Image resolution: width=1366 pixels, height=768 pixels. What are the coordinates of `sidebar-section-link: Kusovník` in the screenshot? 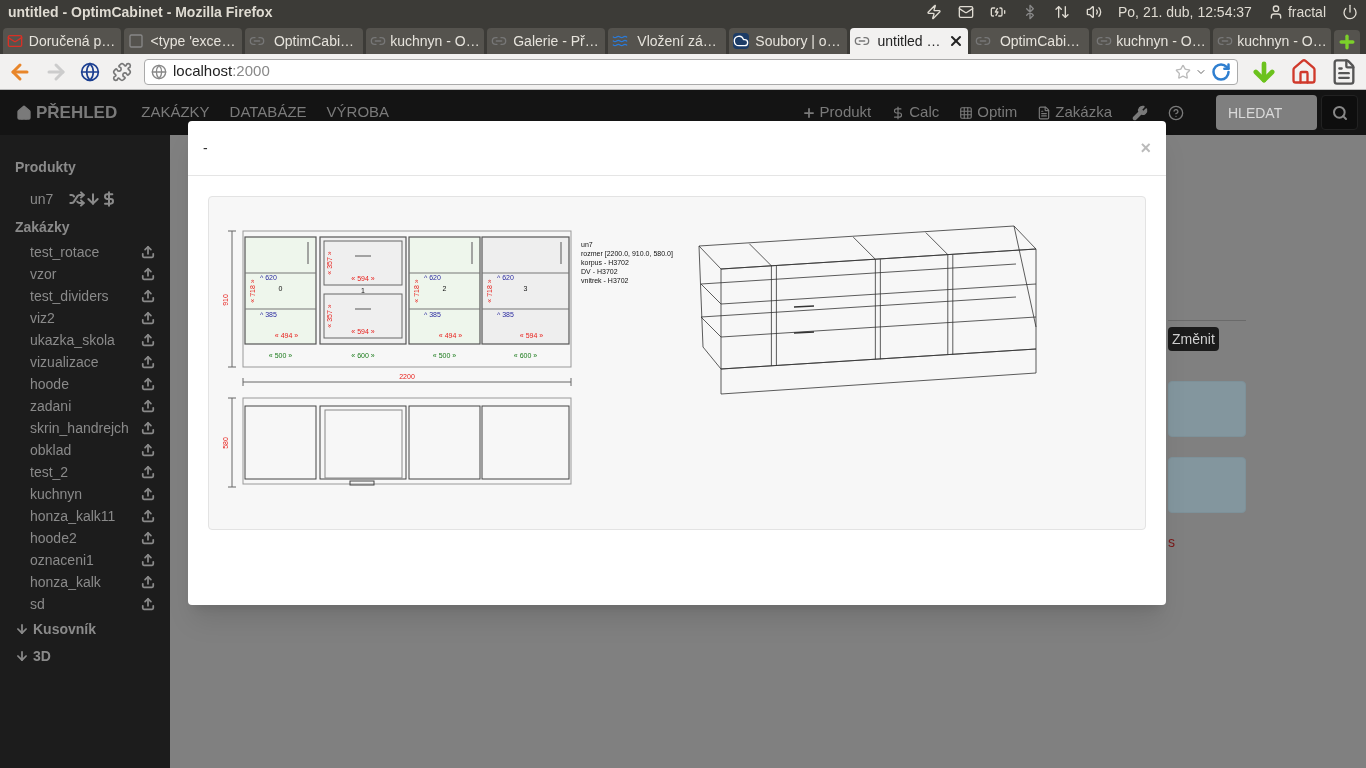 It's located at (64, 629).